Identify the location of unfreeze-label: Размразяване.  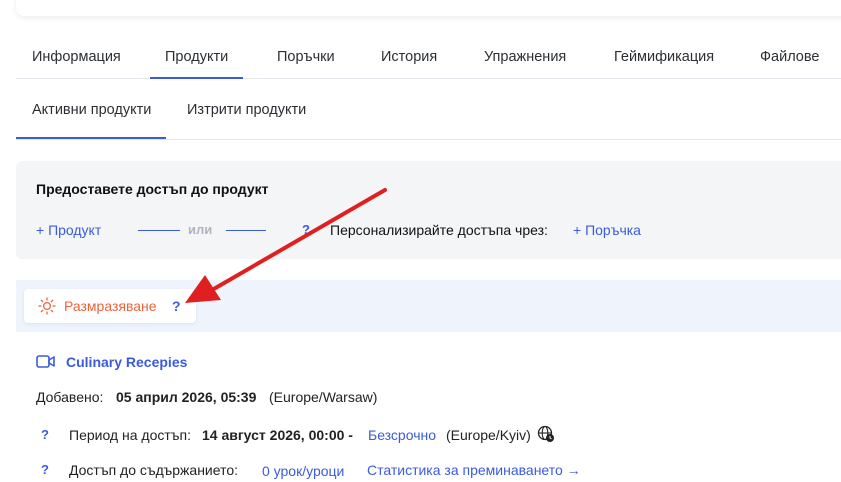
(110, 306).